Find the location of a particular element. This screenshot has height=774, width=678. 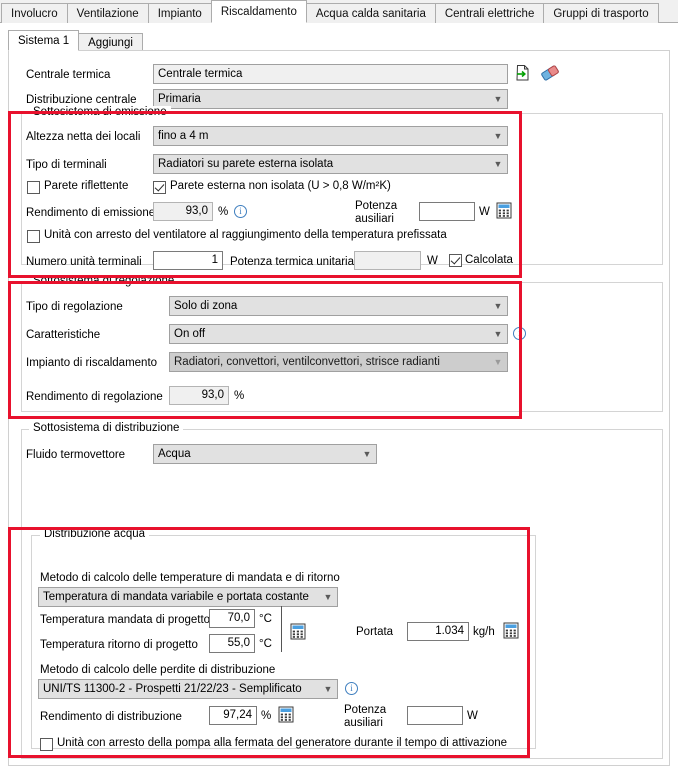

rendimento-regolazione-field: 93,0 is located at coordinates (199, 395).